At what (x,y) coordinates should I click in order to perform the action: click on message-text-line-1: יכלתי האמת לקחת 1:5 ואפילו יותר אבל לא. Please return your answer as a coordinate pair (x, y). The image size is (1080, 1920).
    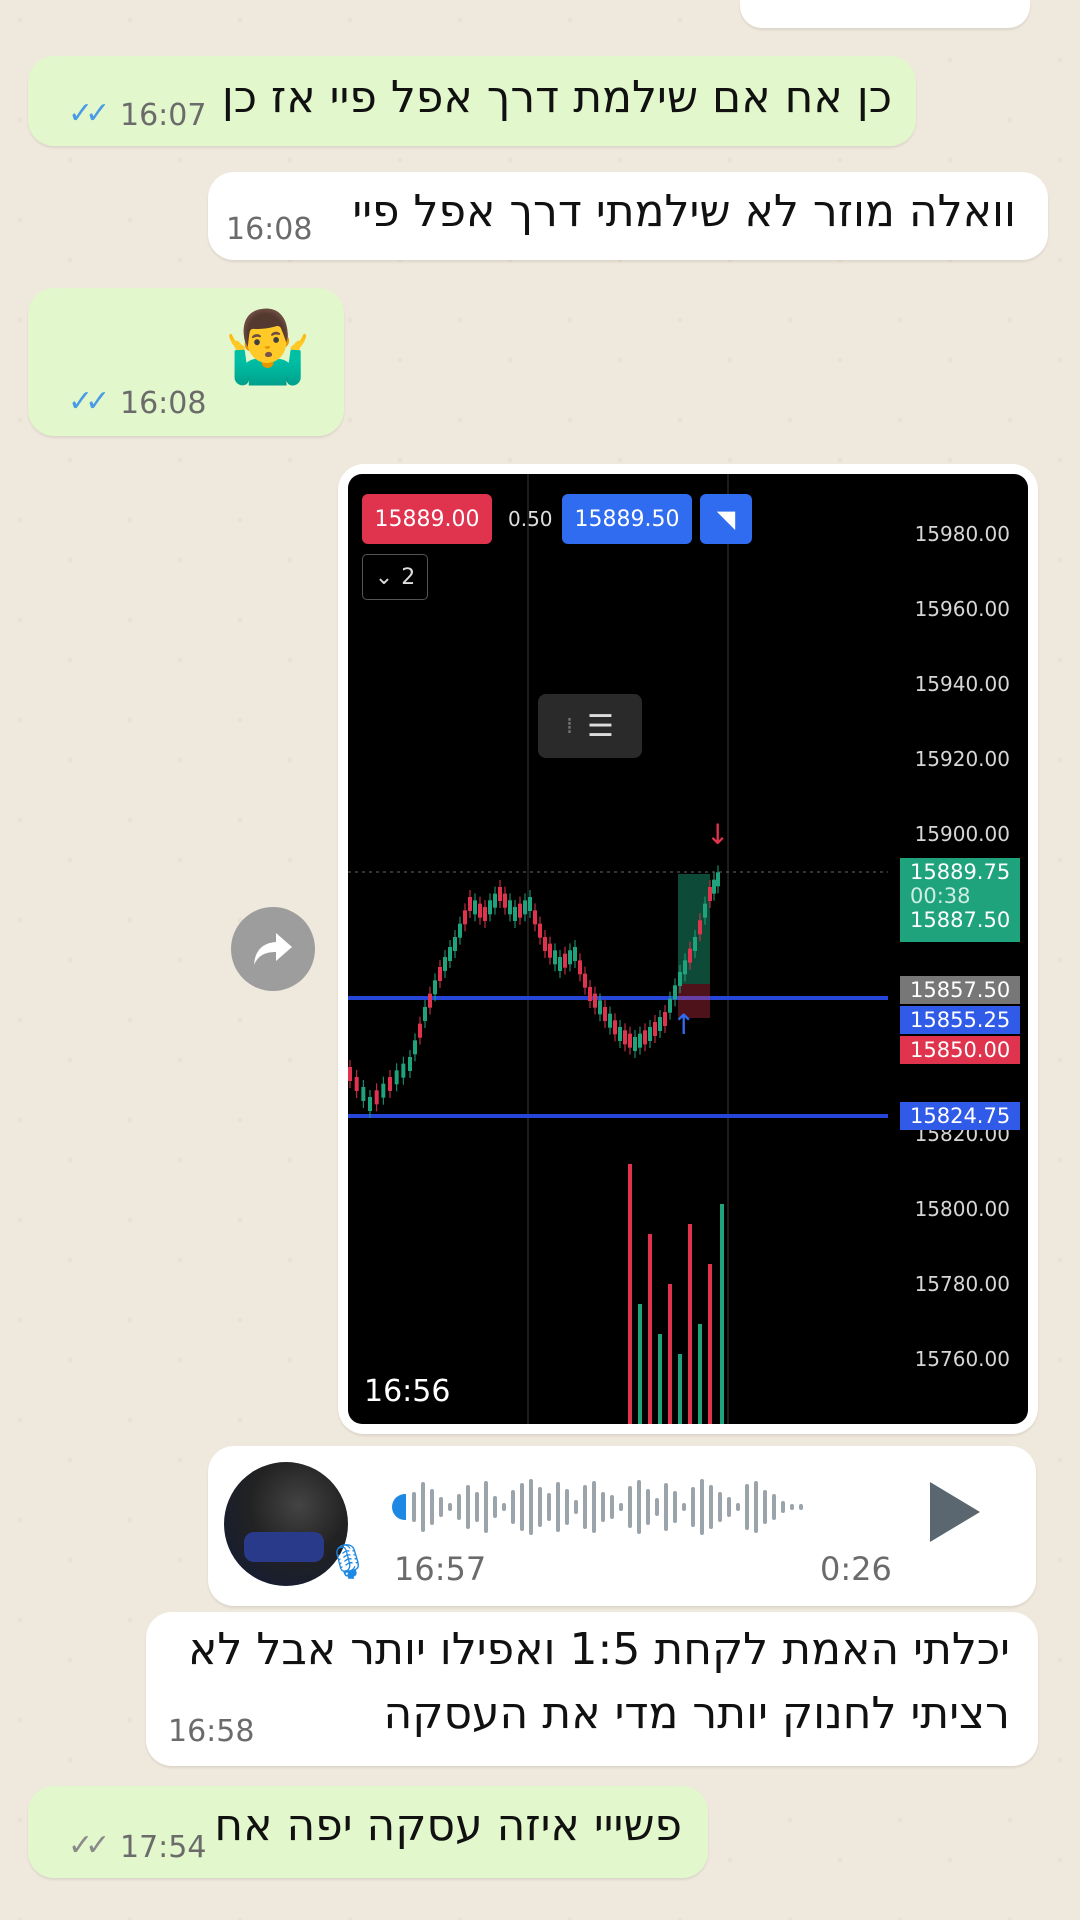
    Looking at the image, I should click on (598, 1649).